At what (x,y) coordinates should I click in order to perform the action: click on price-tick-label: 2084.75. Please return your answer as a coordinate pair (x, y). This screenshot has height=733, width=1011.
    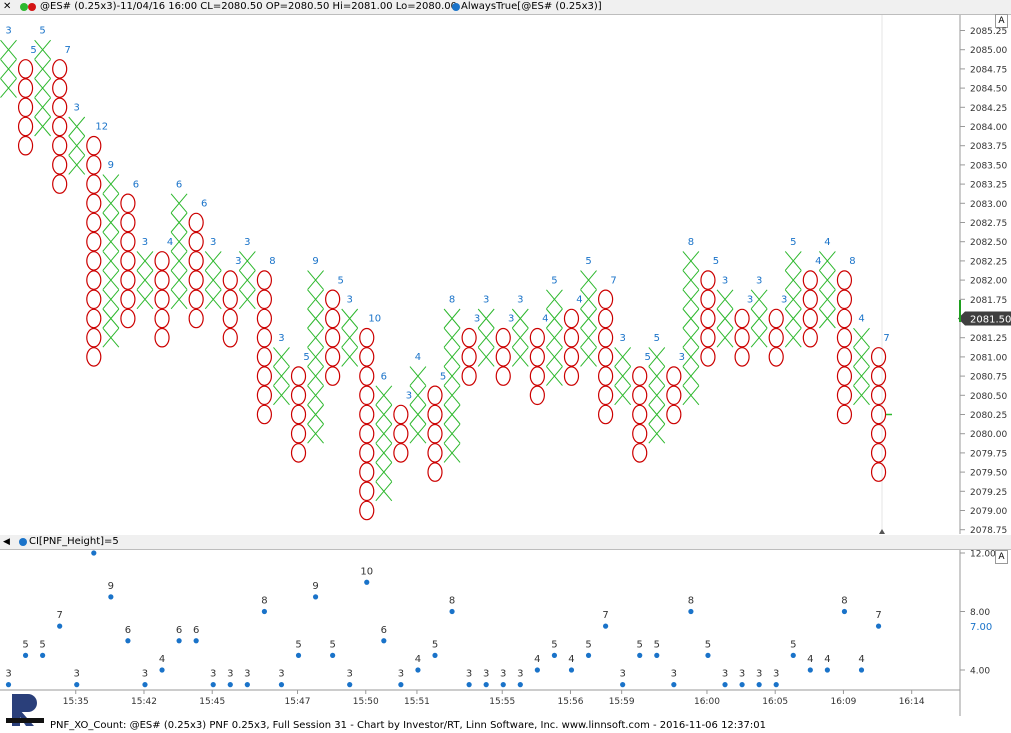
    Looking at the image, I should click on (988, 70).